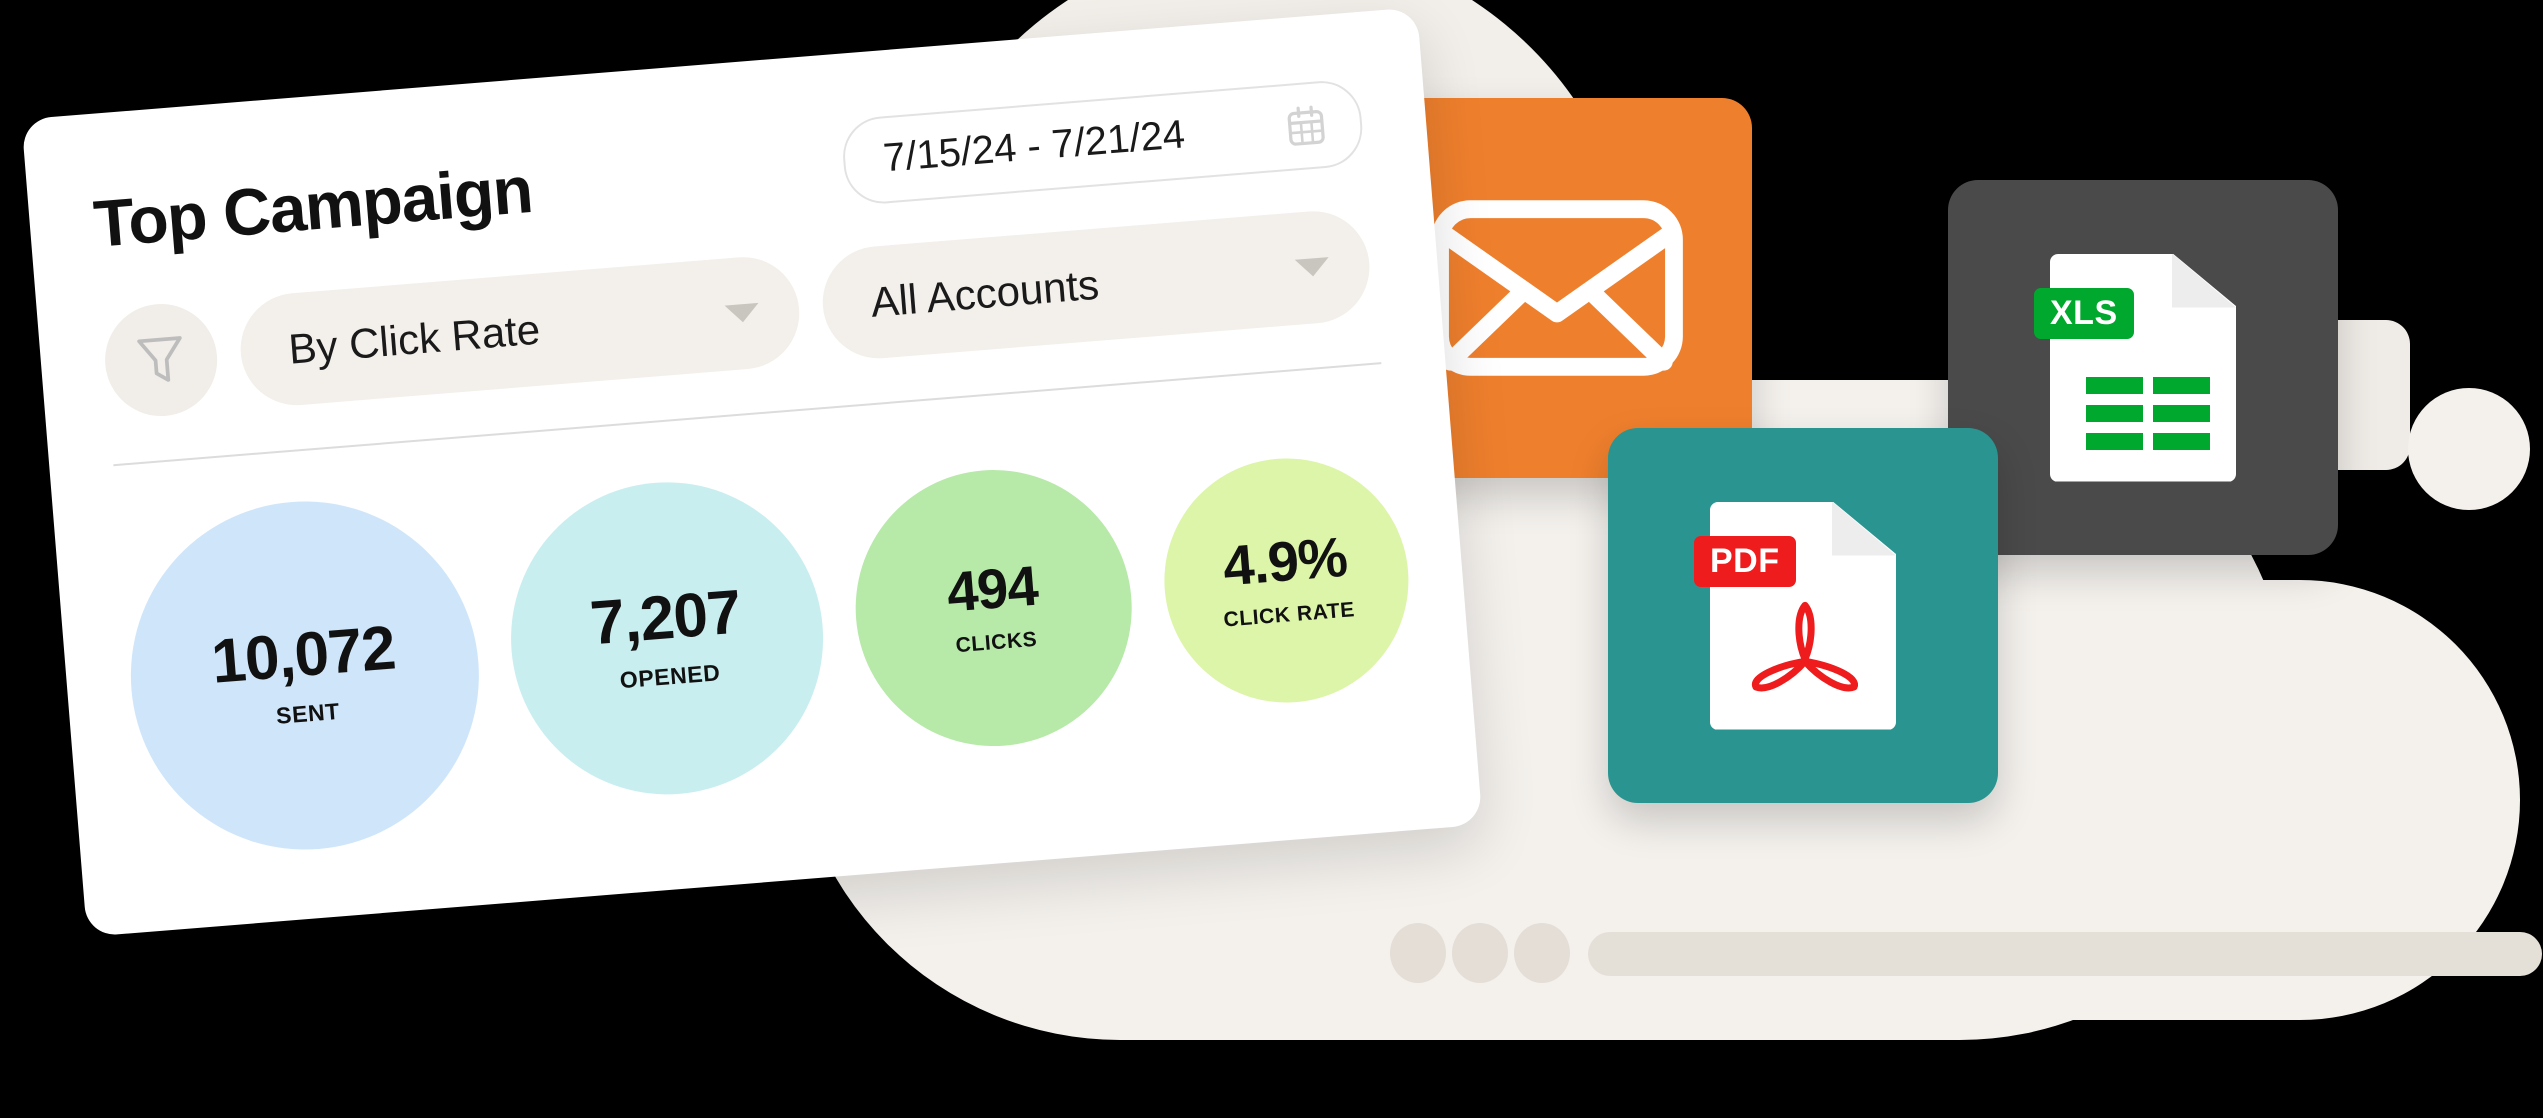 This screenshot has width=2543, height=1118. What do you see at coordinates (2135, 367) in the screenshot?
I see `xls-file-icon: XLS` at bounding box center [2135, 367].